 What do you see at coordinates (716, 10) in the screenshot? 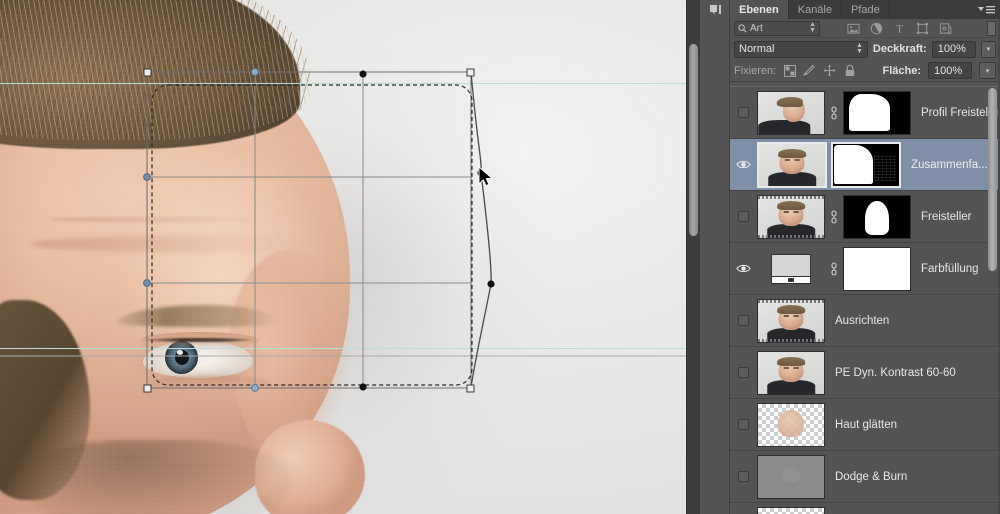
I see `collapse-panels-icon` at bounding box center [716, 10].